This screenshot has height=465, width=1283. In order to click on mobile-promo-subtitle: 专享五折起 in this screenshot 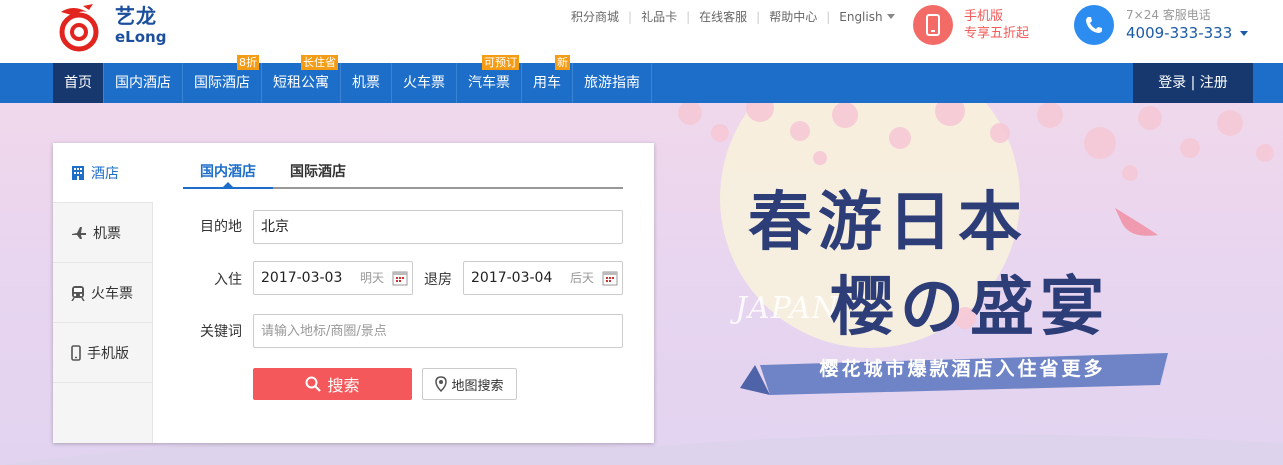, I will do `click(997, 33)`.